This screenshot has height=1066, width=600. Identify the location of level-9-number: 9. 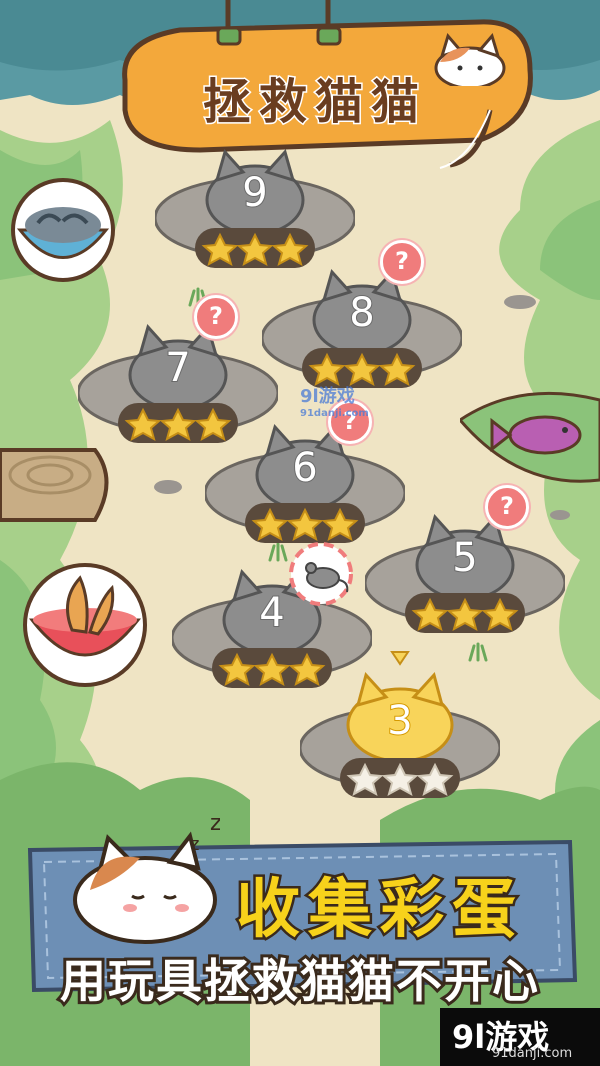
(254, 193).